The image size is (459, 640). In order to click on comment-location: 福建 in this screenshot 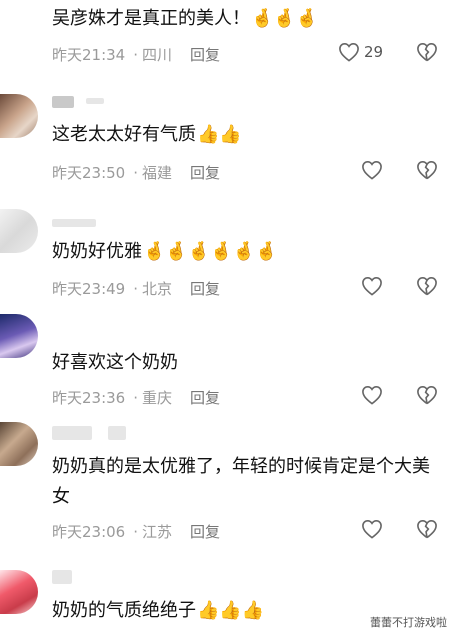, I will do `click(157, 173)`.